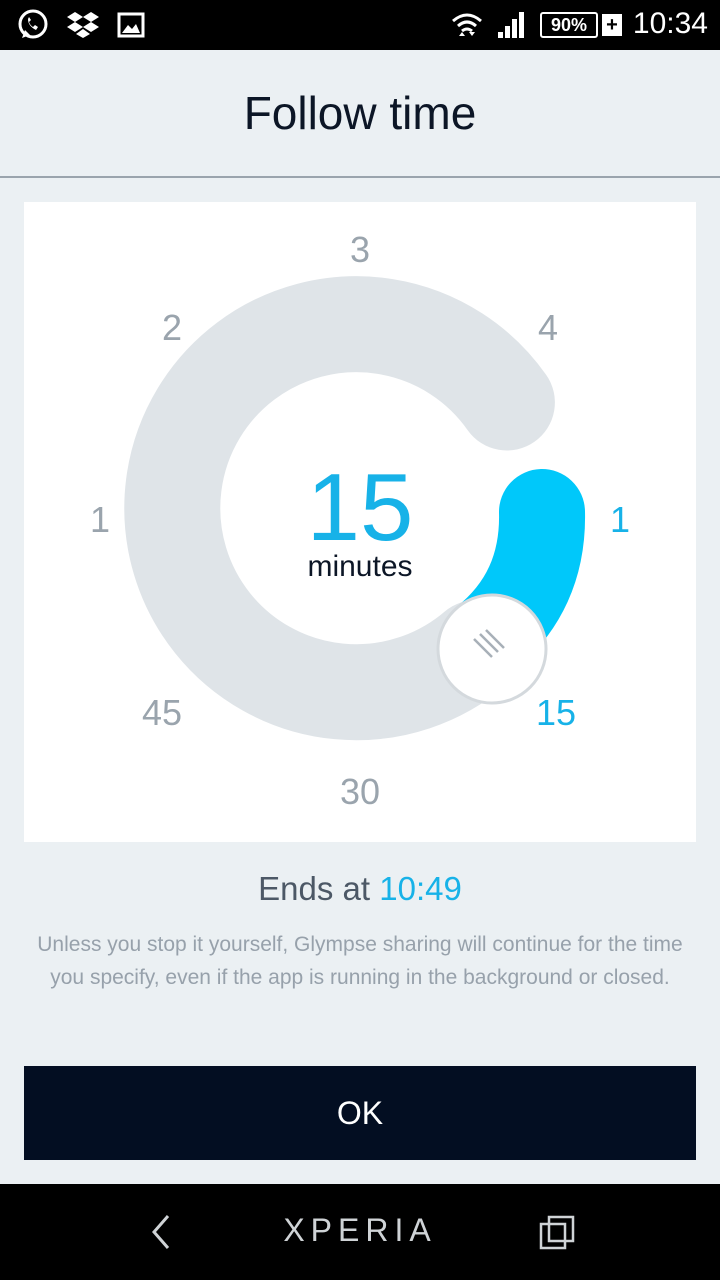 This screenshot has height=1280, width=720. Describe the element at coordinates (33, 24) in the screenshot. I see `whatsapp-icon` at that location.